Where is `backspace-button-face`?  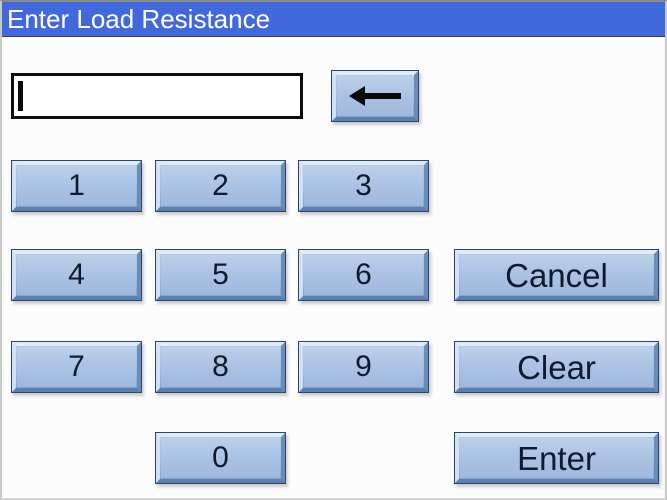 backspace-button-face is located at coordinates (375, 96).